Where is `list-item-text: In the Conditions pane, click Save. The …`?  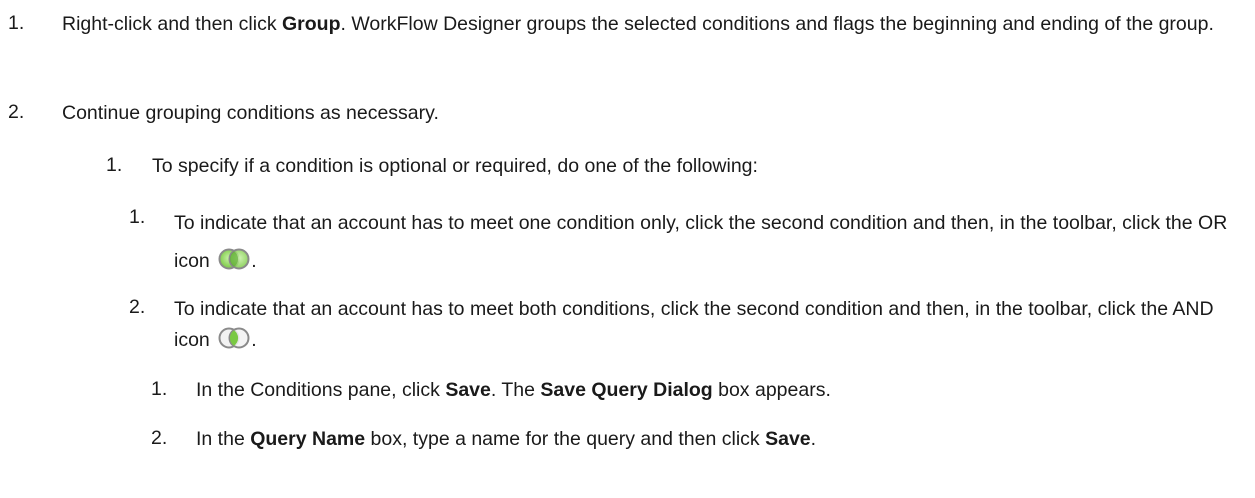 list-item-text: In the Conditions pane, click Save. The … is located at coordinates (513, 390).